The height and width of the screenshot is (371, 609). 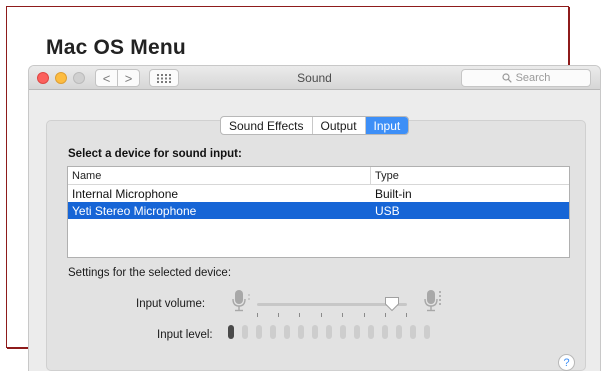 What do you see at coordinates (432, 301) in the screenshot?
I see `microphone-high-icon` at bounding box center [432, 301].